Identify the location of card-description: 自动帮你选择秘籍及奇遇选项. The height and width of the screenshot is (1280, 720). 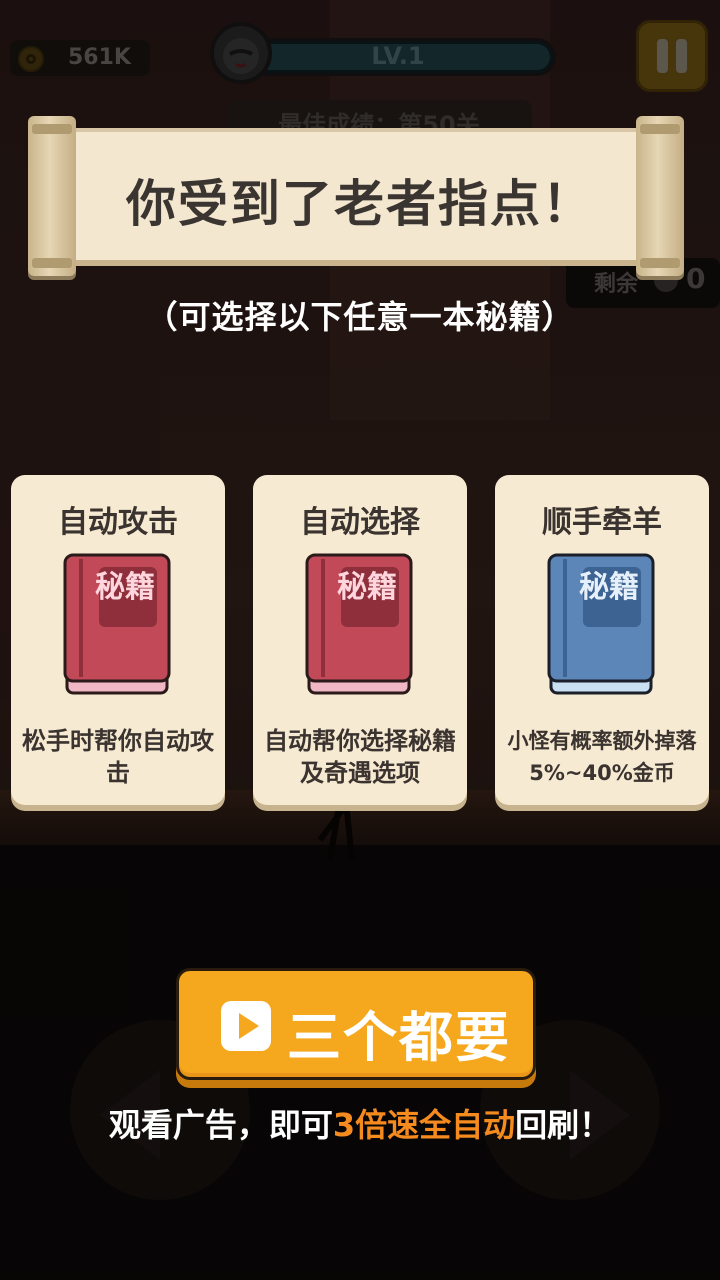
(360, 757).